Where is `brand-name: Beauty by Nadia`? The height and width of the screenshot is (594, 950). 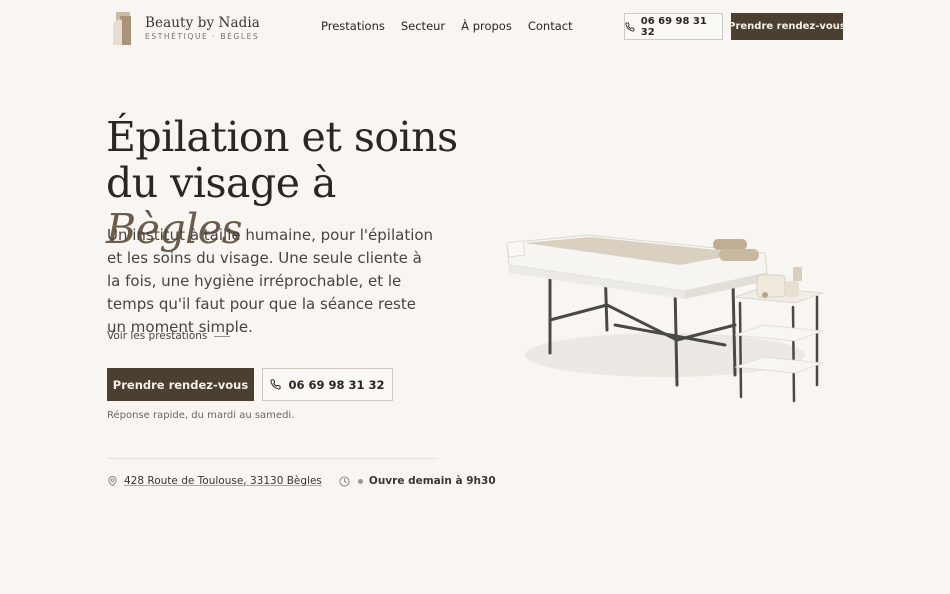
brand-name: Beauty by Nadia is located at coordinates (202, 22).